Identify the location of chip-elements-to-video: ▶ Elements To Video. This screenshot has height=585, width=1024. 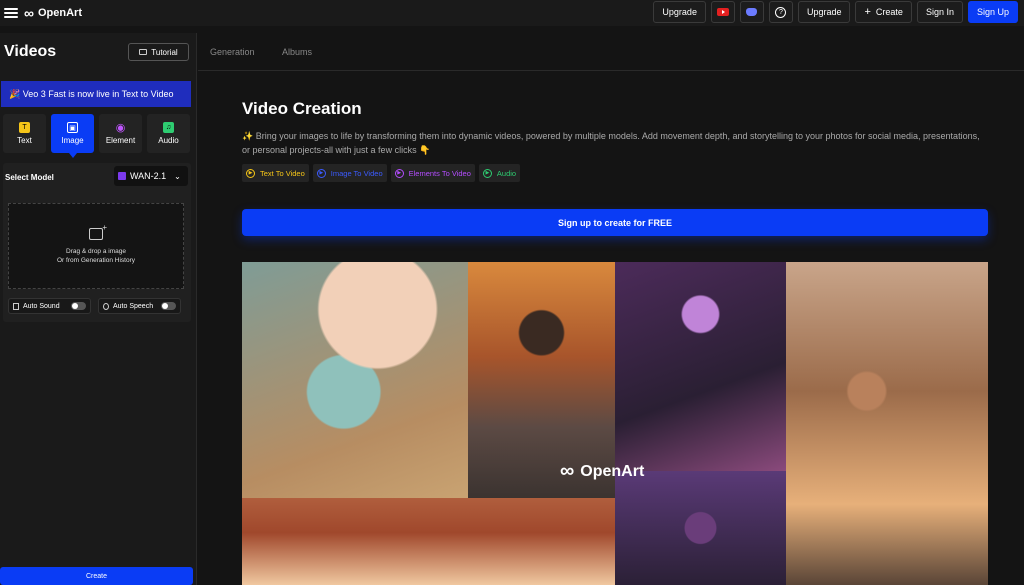
(432, 173).